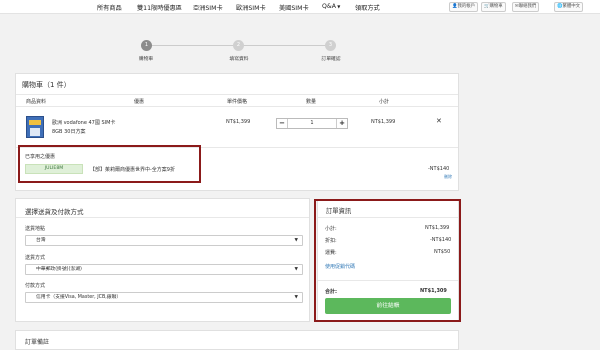 The height and width of the screenshot is (350, 600). Describe the element at coordinates (35, 229) in the screenshot. I see `region-label: 送貨地點` at that location.